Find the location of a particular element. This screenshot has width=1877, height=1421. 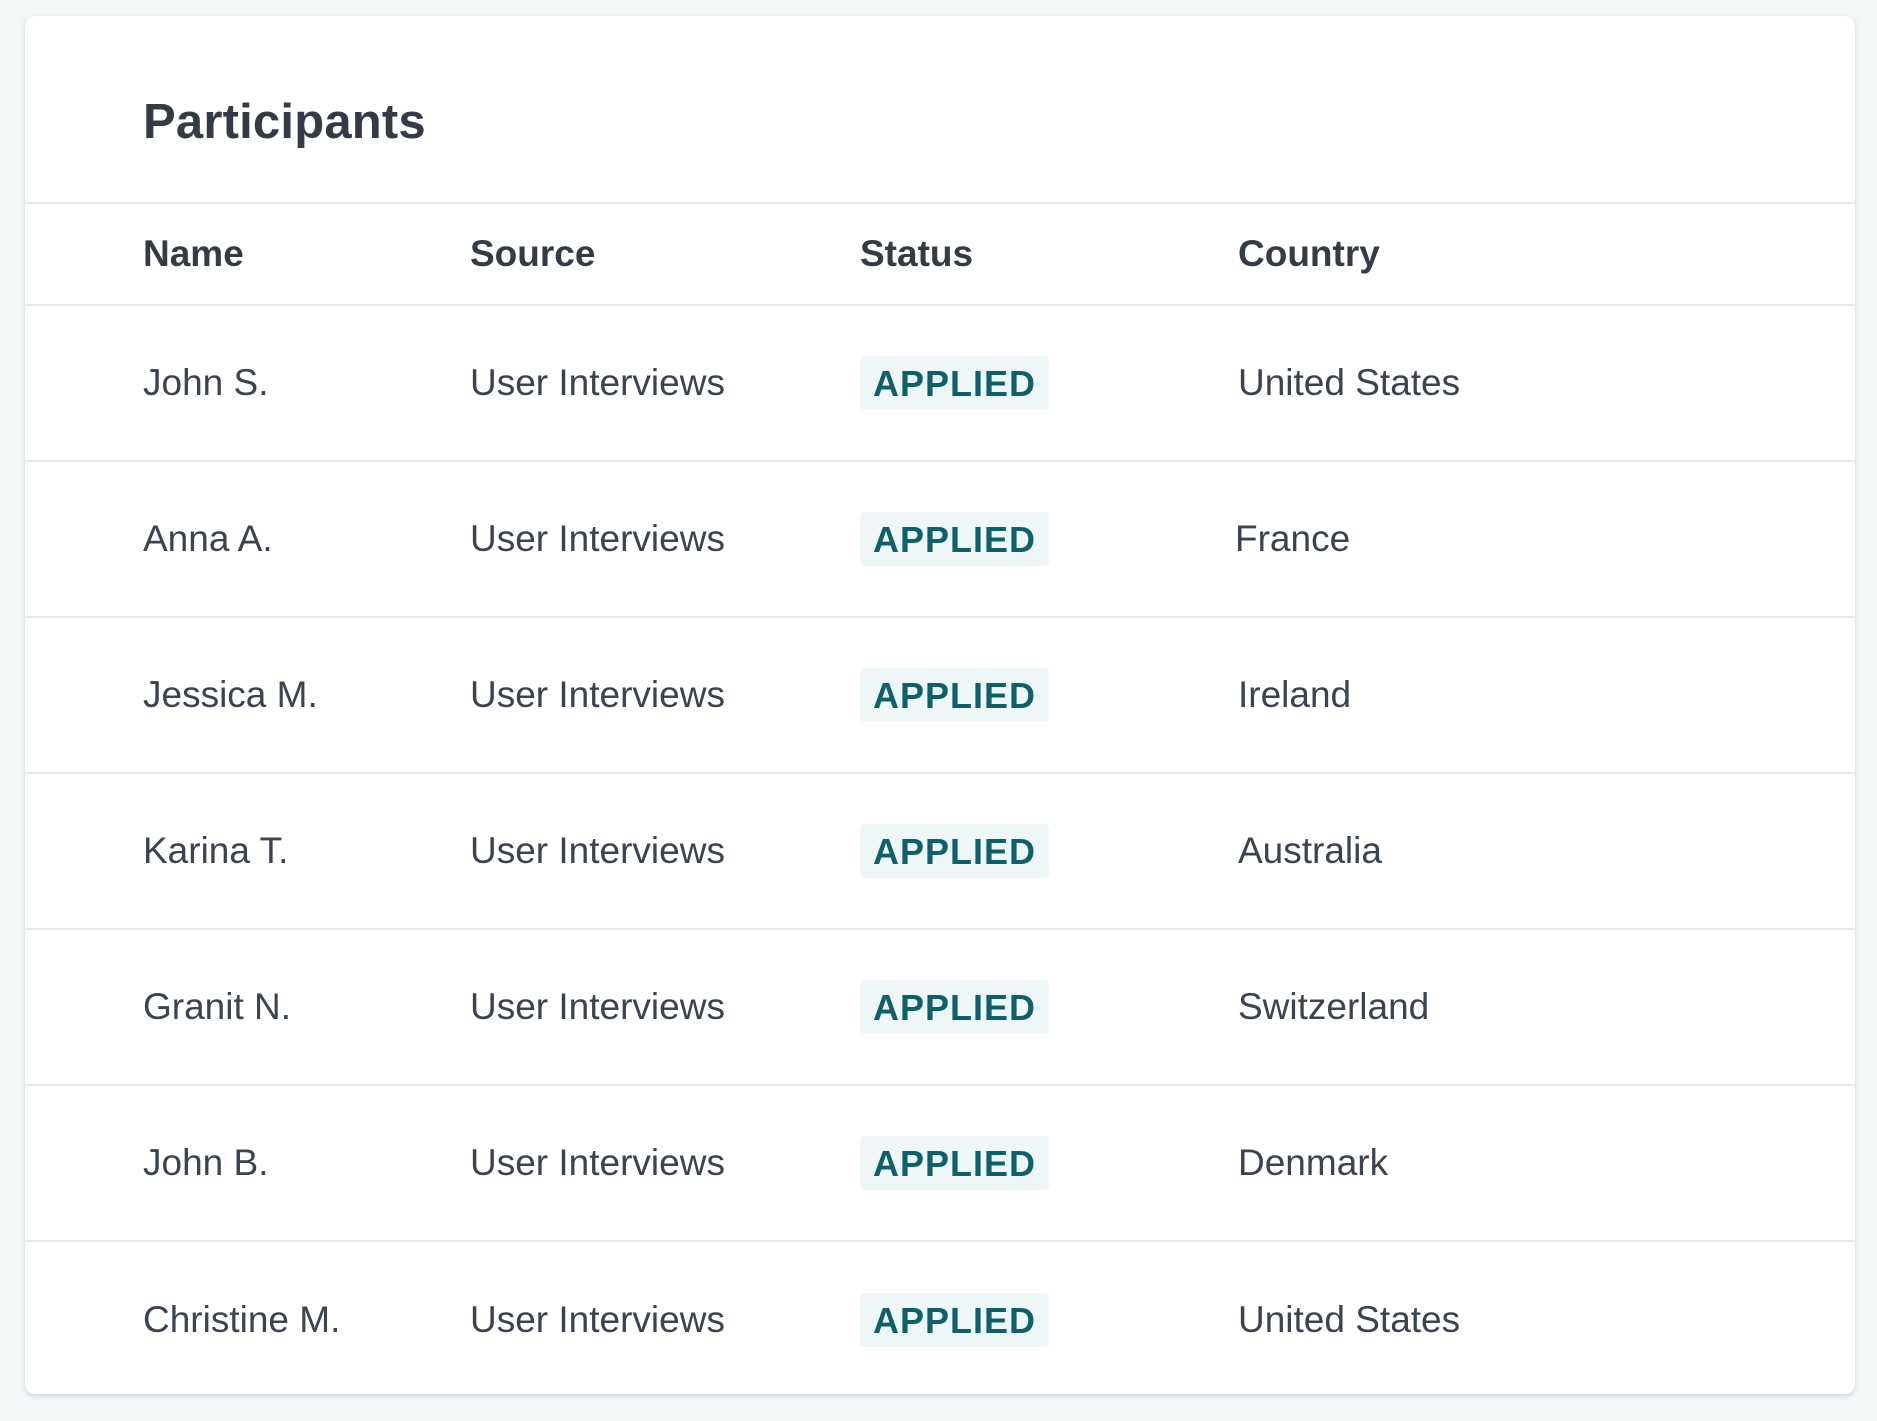

participant-name: Jessica M. is located at coordinates (230, 694).